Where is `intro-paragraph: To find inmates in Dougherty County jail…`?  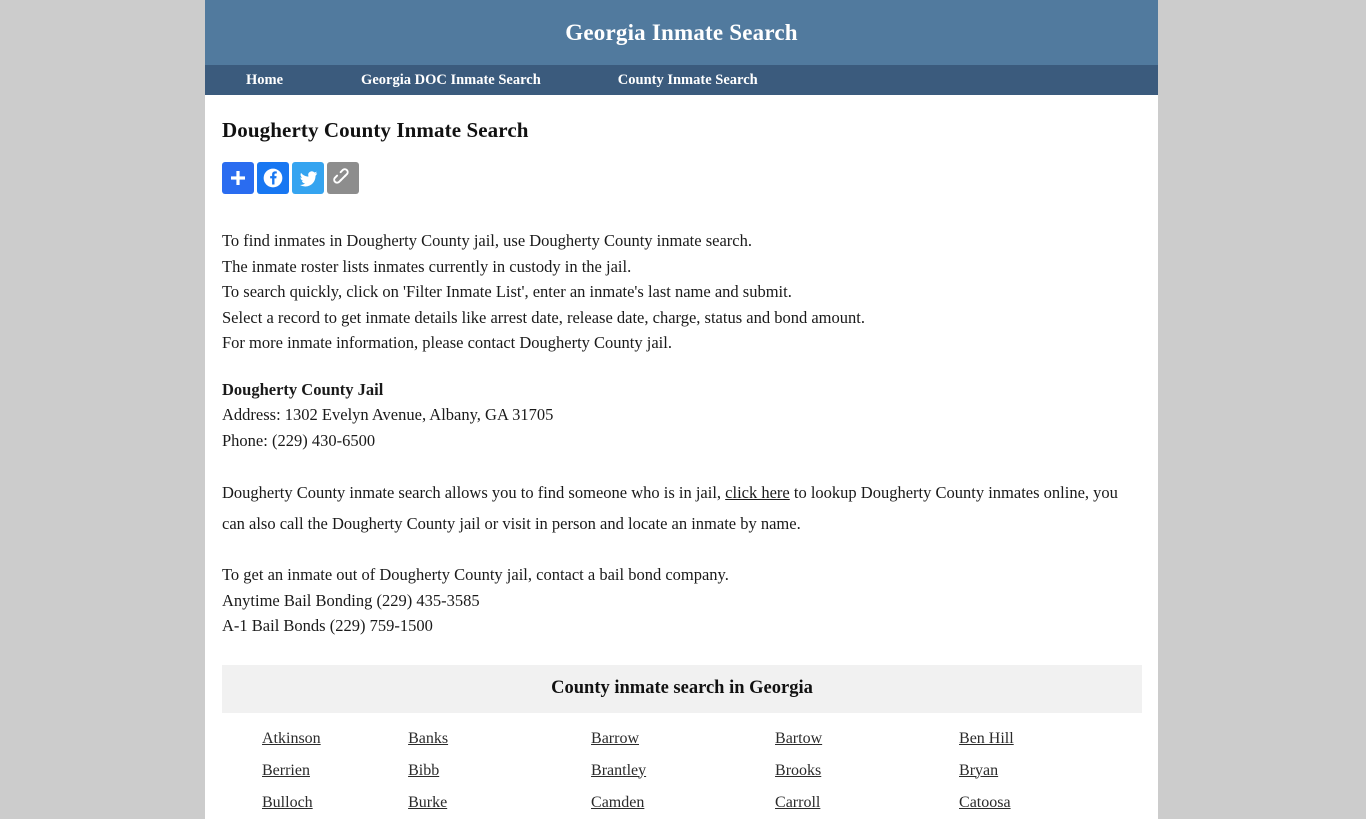
intro-paragraph: To find inmates in Dougherty County jail… is located at coordinates (681, 292).